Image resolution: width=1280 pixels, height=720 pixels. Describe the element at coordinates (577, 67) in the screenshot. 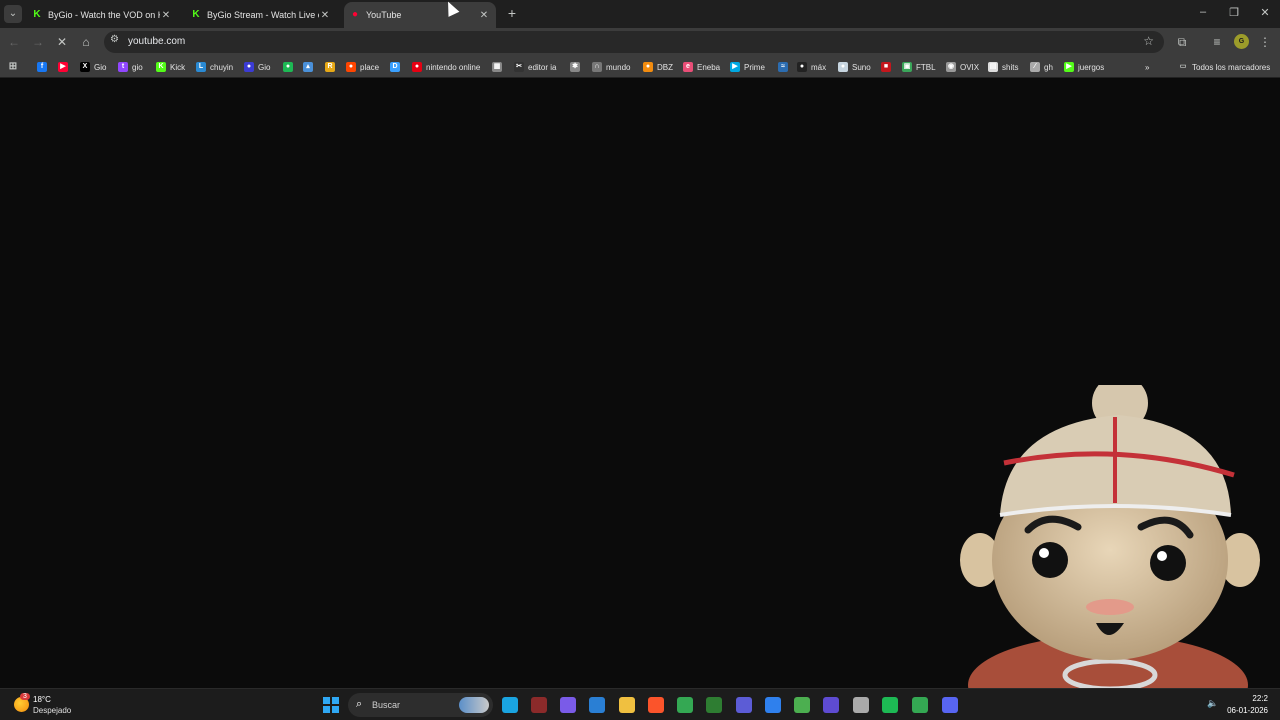

I see `bookmark-item: ✱` at that location.